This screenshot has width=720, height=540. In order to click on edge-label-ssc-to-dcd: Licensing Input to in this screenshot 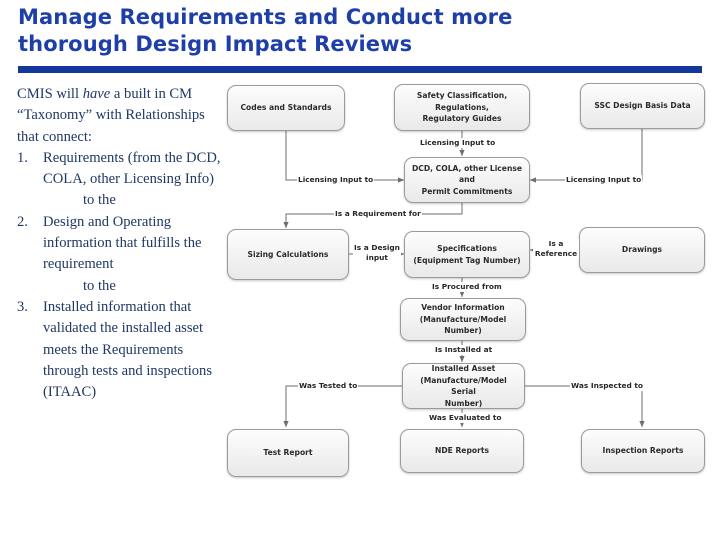, I will do `click(604, 180)`.